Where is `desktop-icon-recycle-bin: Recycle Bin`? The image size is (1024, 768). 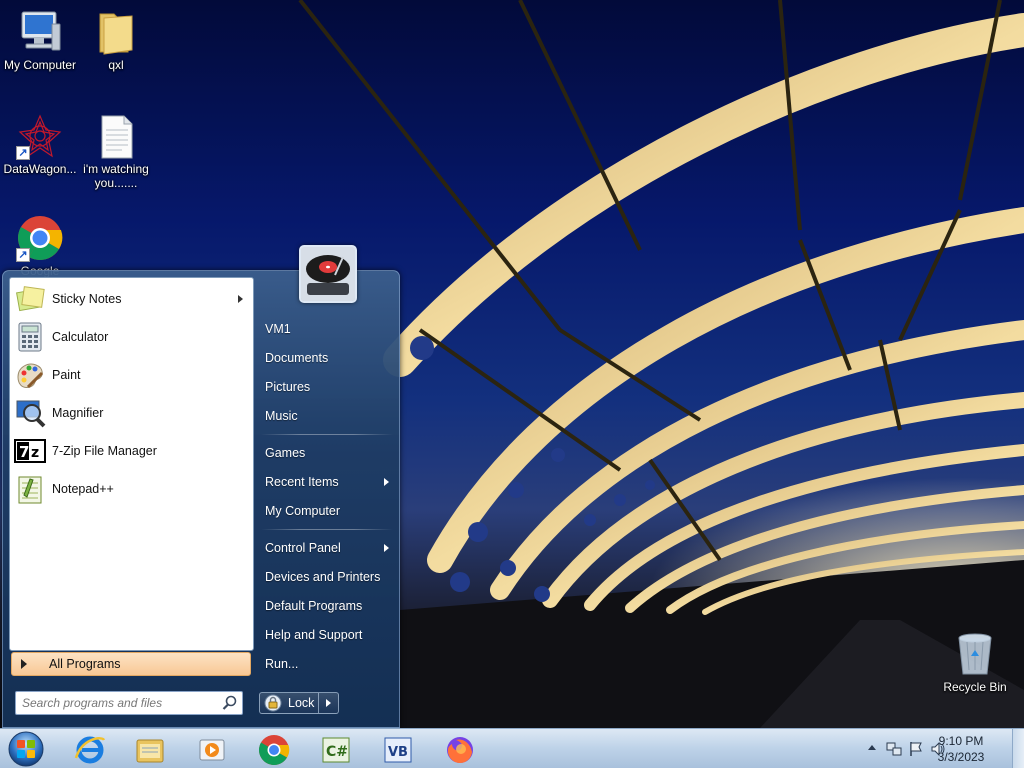
desktop-icon-recycle-bin: Recycle Bin is located at coordinates (975, 662).